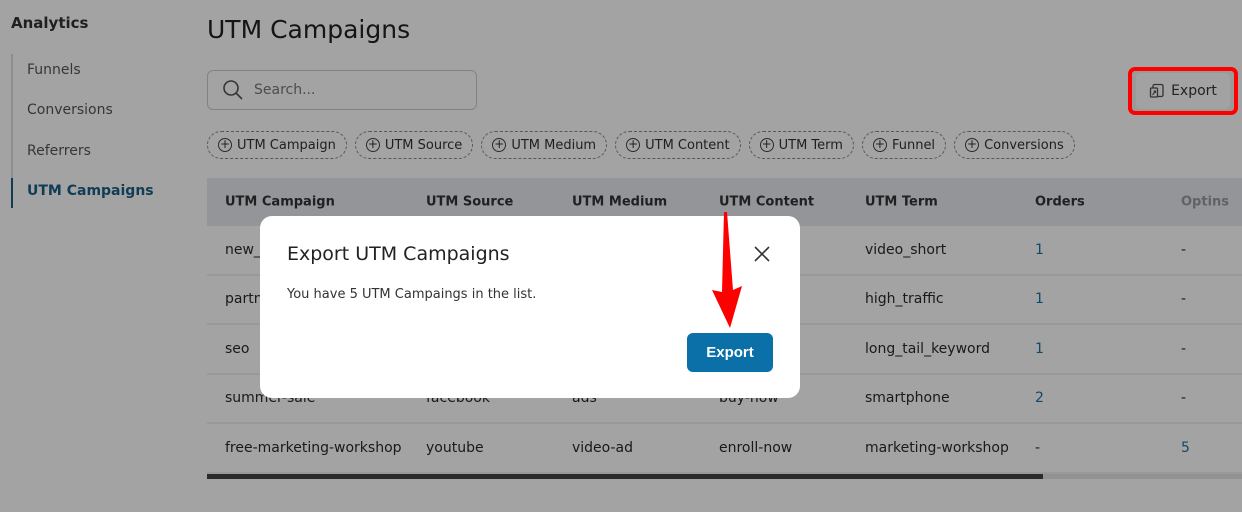 Image resolution: width=1242 pixels, height=512 pixels. Describe the element at coordinates (730, 352) in the screenshot. I see `modal-export-button: Export` at that location.